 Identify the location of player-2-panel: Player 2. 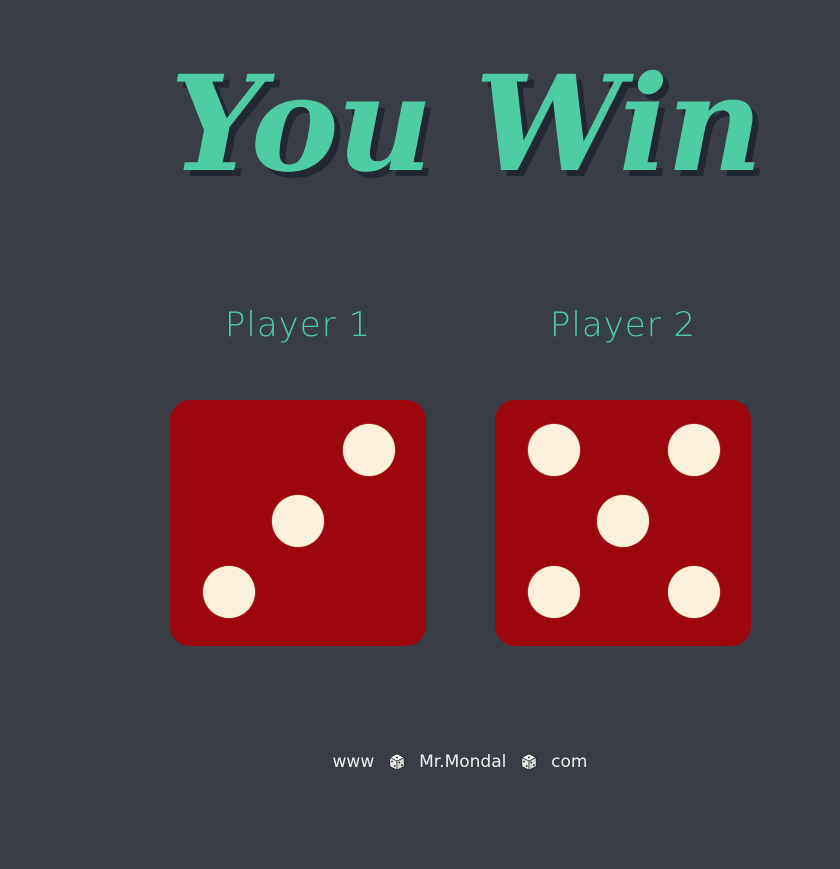
(623, 480).